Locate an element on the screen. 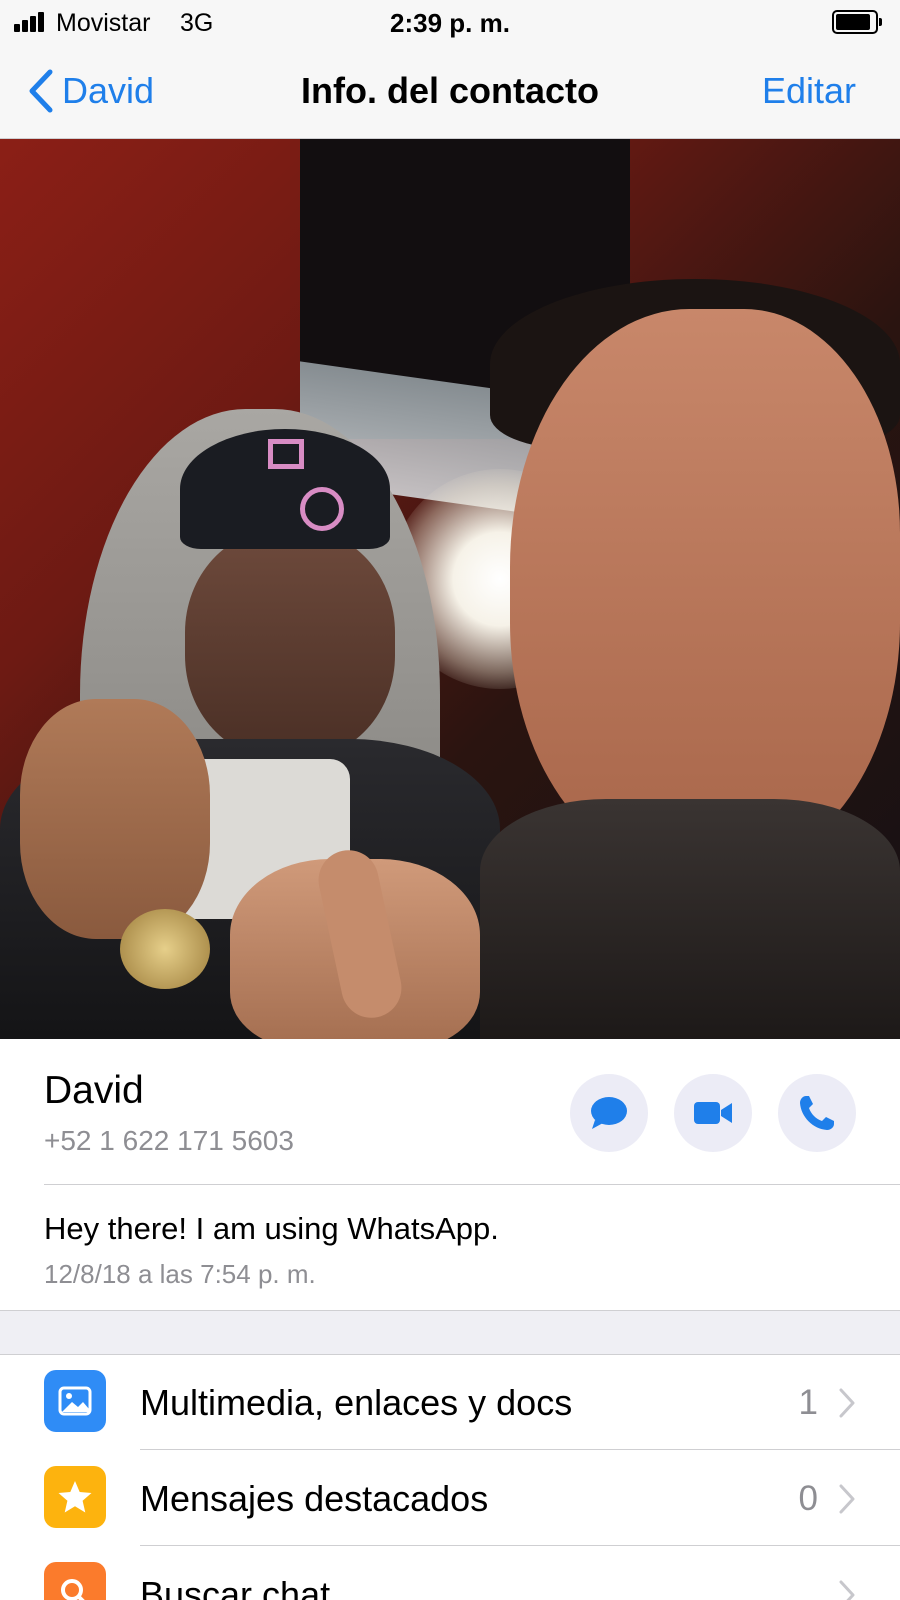  section-separator is located at coordinates (450, 1333).